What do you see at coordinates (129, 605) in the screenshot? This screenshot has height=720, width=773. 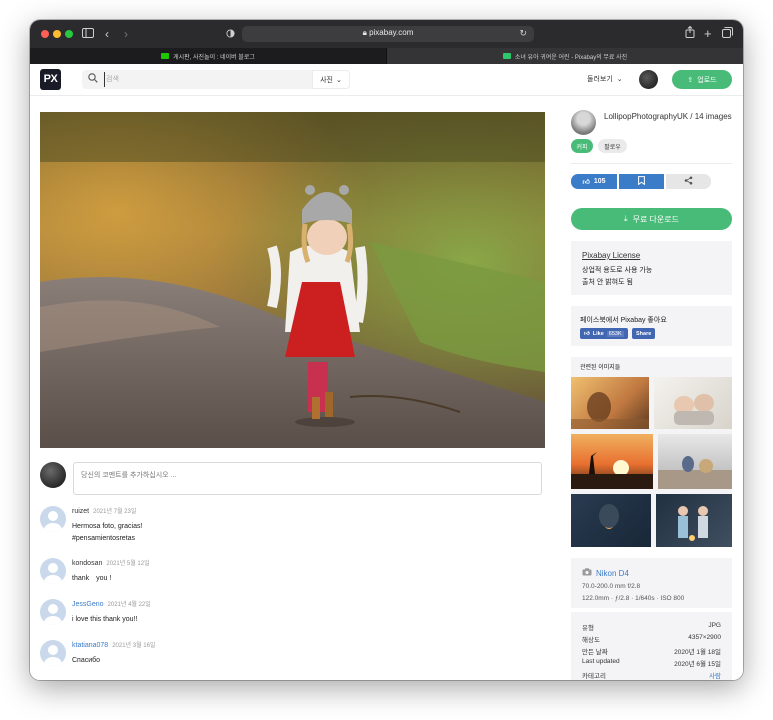 I see `comment-date: 2021년 4월 22일` at bounding box center [129, 605].